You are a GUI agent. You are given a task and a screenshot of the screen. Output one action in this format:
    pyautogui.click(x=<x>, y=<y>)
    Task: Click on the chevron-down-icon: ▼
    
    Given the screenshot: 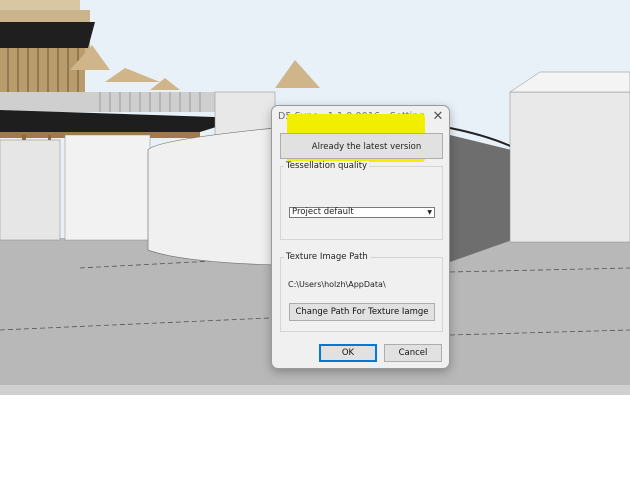 What is the action you would take?
    pyautogui.click(x=429, y=212)
    